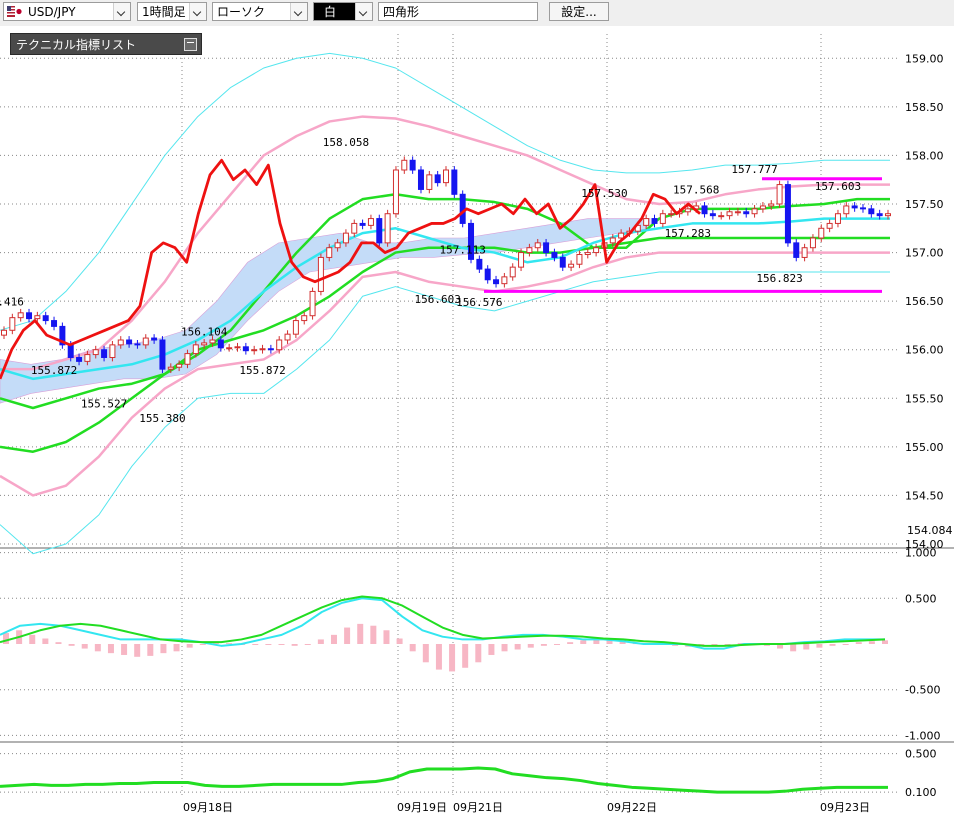 The image size is (954, 821). Describe the element at coordinates (921, 754) in the screenshot. I see `oscillator-tick-label: 0.500` at that location.